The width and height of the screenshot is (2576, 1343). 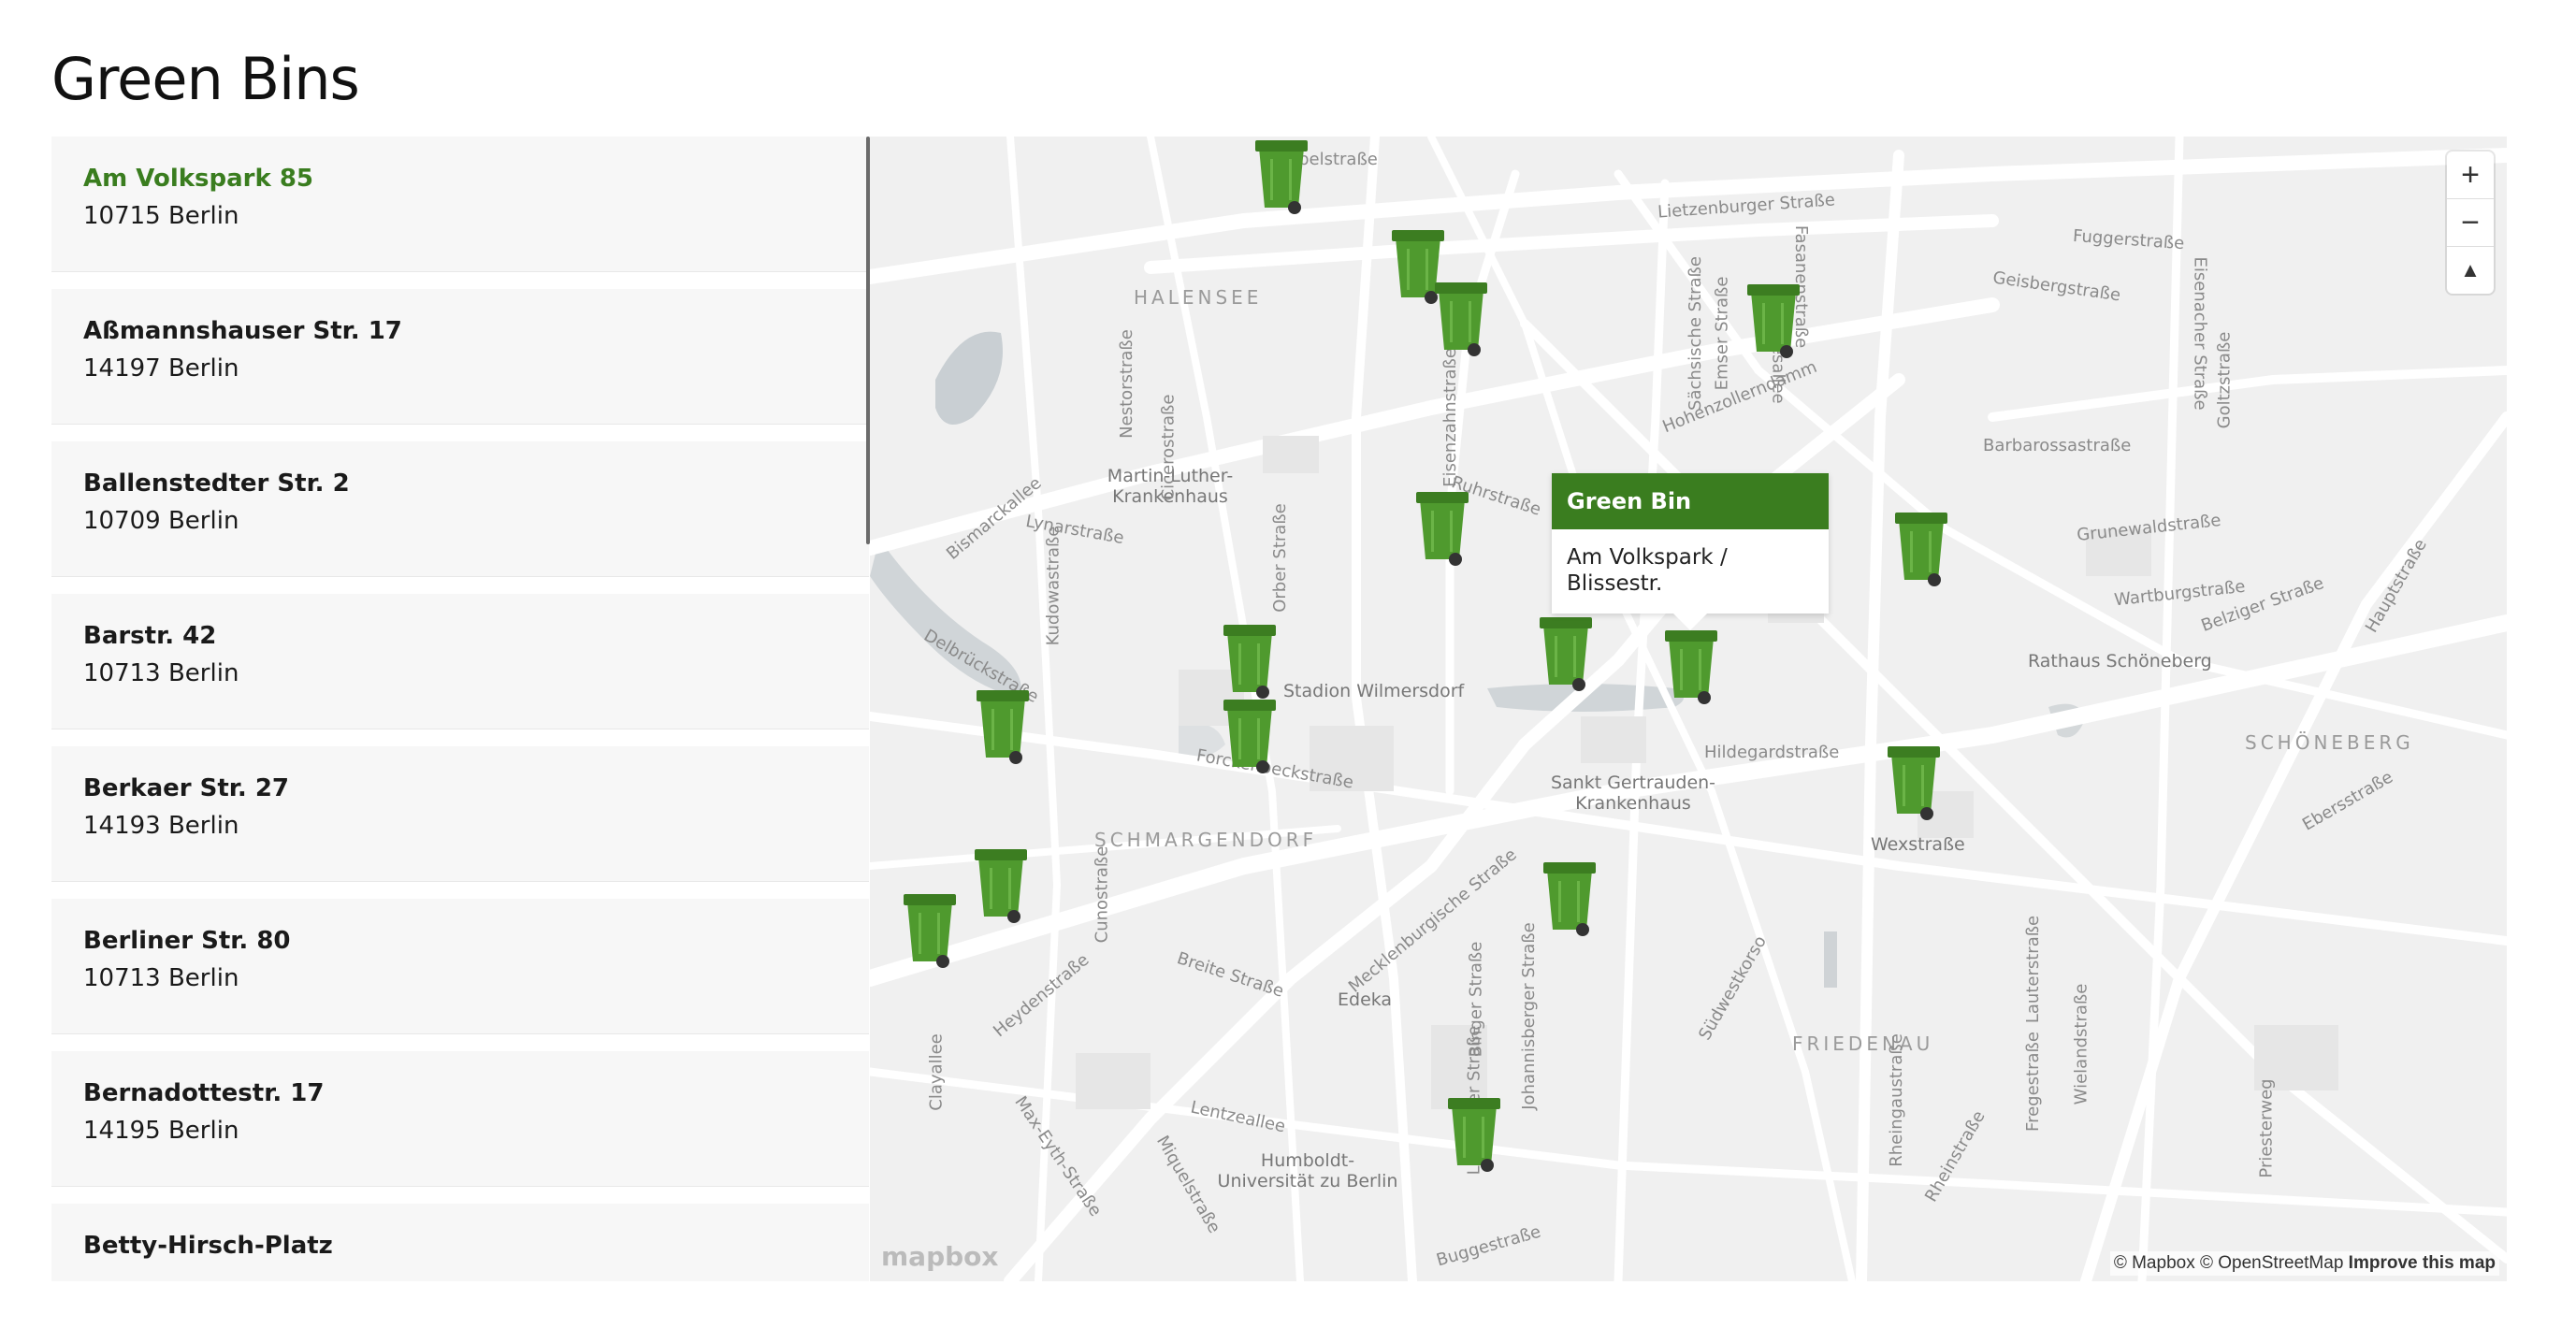 I want to click on list-item: Berliner Str. 80 10713 Berlin, so click(x=460, y=966).